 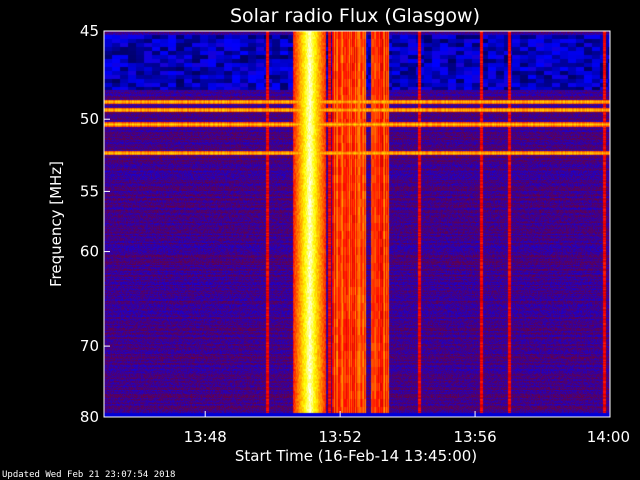 I want to click on y-tick-label: 55, so click(x=89, y=191).